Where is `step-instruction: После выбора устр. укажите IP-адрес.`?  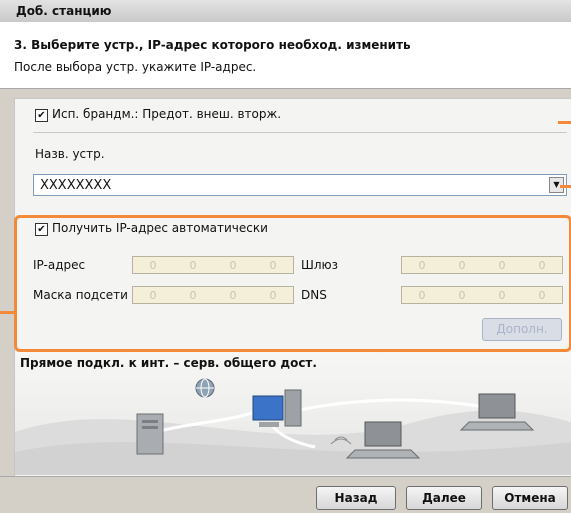
step-instruction: После выбора устр. укажите IP-адрес. is located at coordinates (135, 67).